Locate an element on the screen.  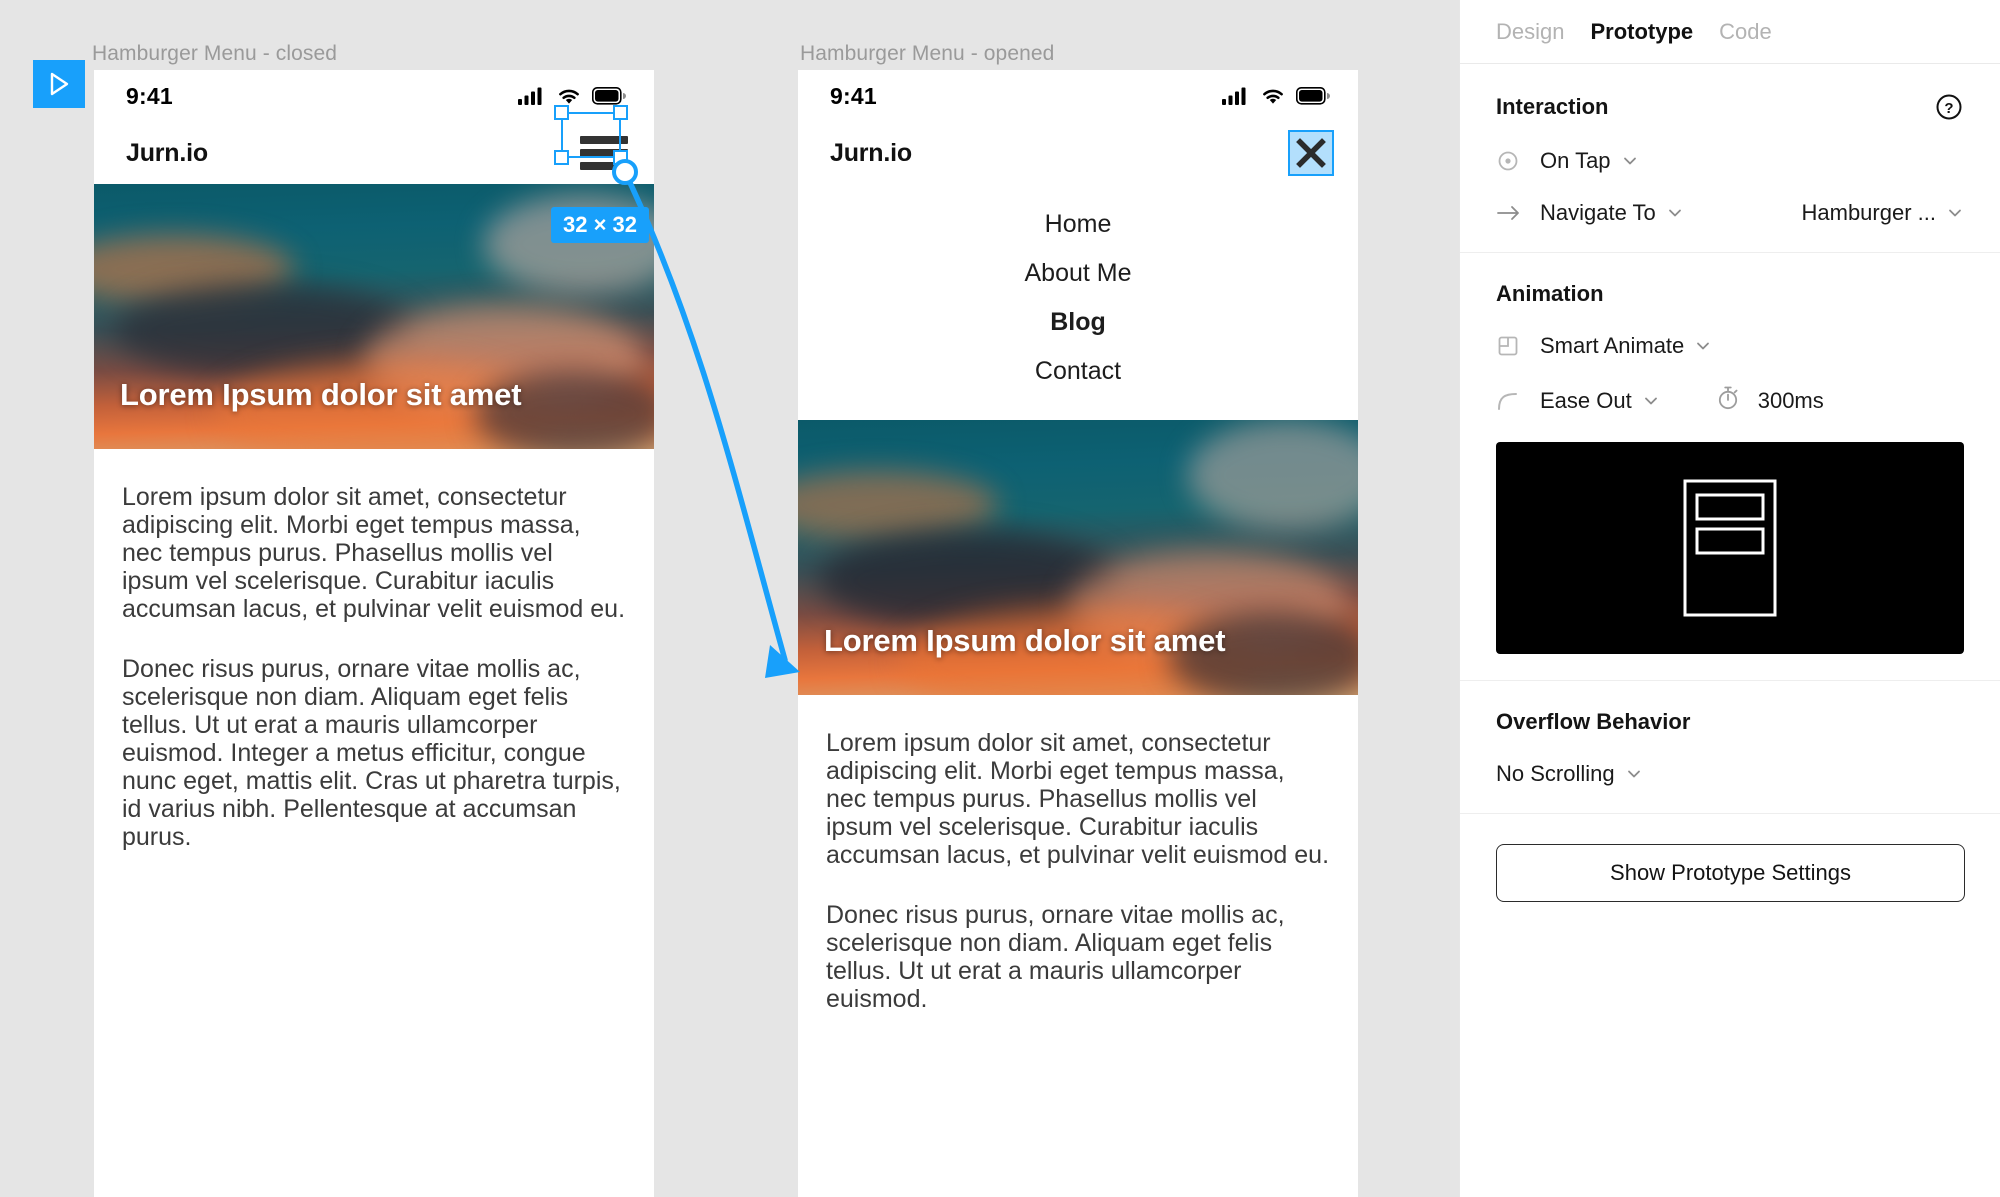
panel-tabs: Design Prototype Code is located at coordinates (1730, 32).